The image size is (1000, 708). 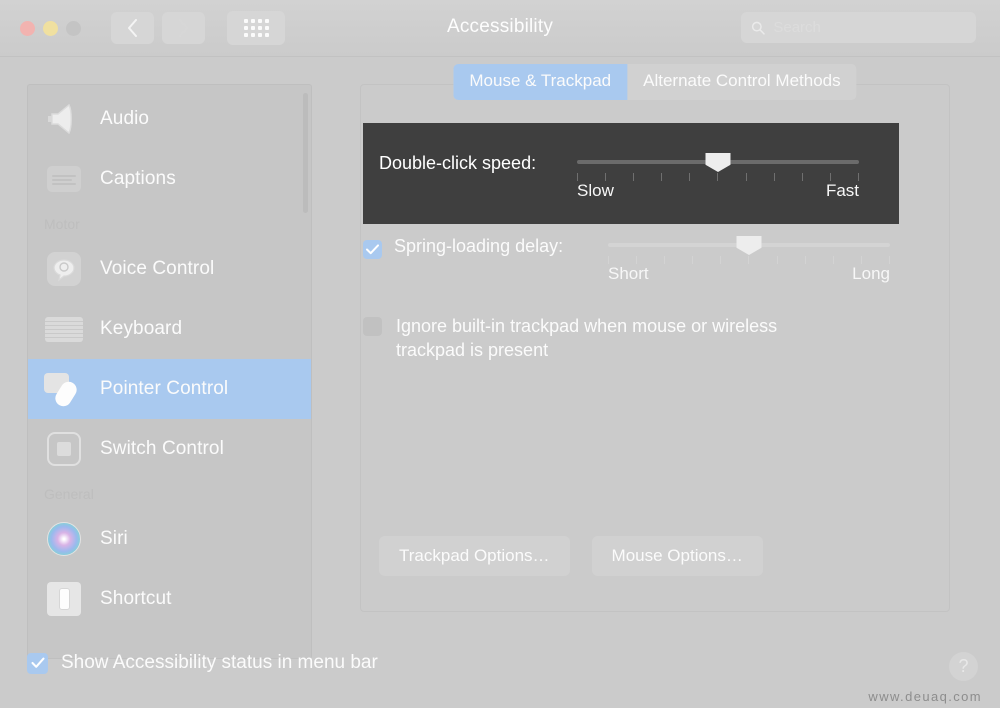 I want to click on show-status-row: Show Accessibility status in menu bar, so click(x=202, y=663).